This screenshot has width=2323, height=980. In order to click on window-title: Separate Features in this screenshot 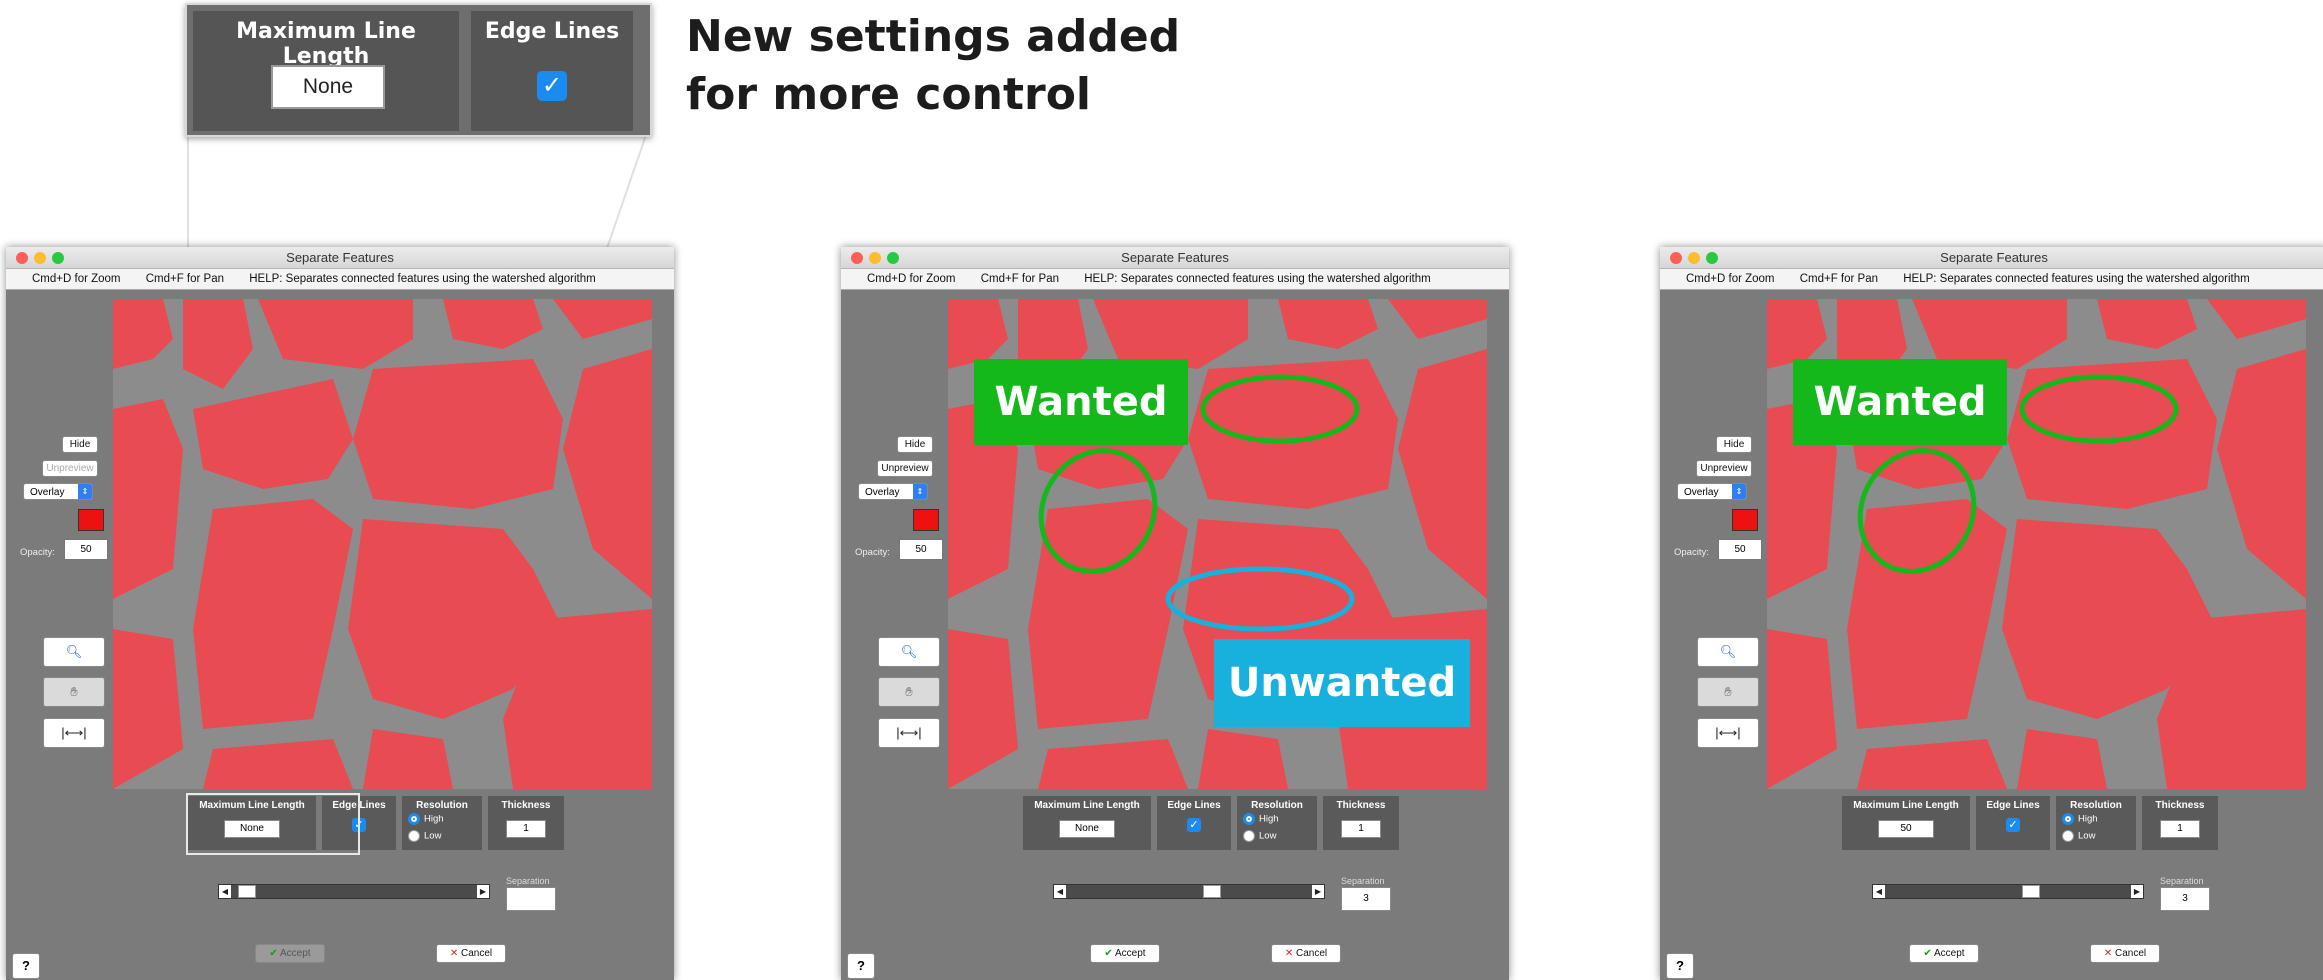, I will do `click(340, 257)`.